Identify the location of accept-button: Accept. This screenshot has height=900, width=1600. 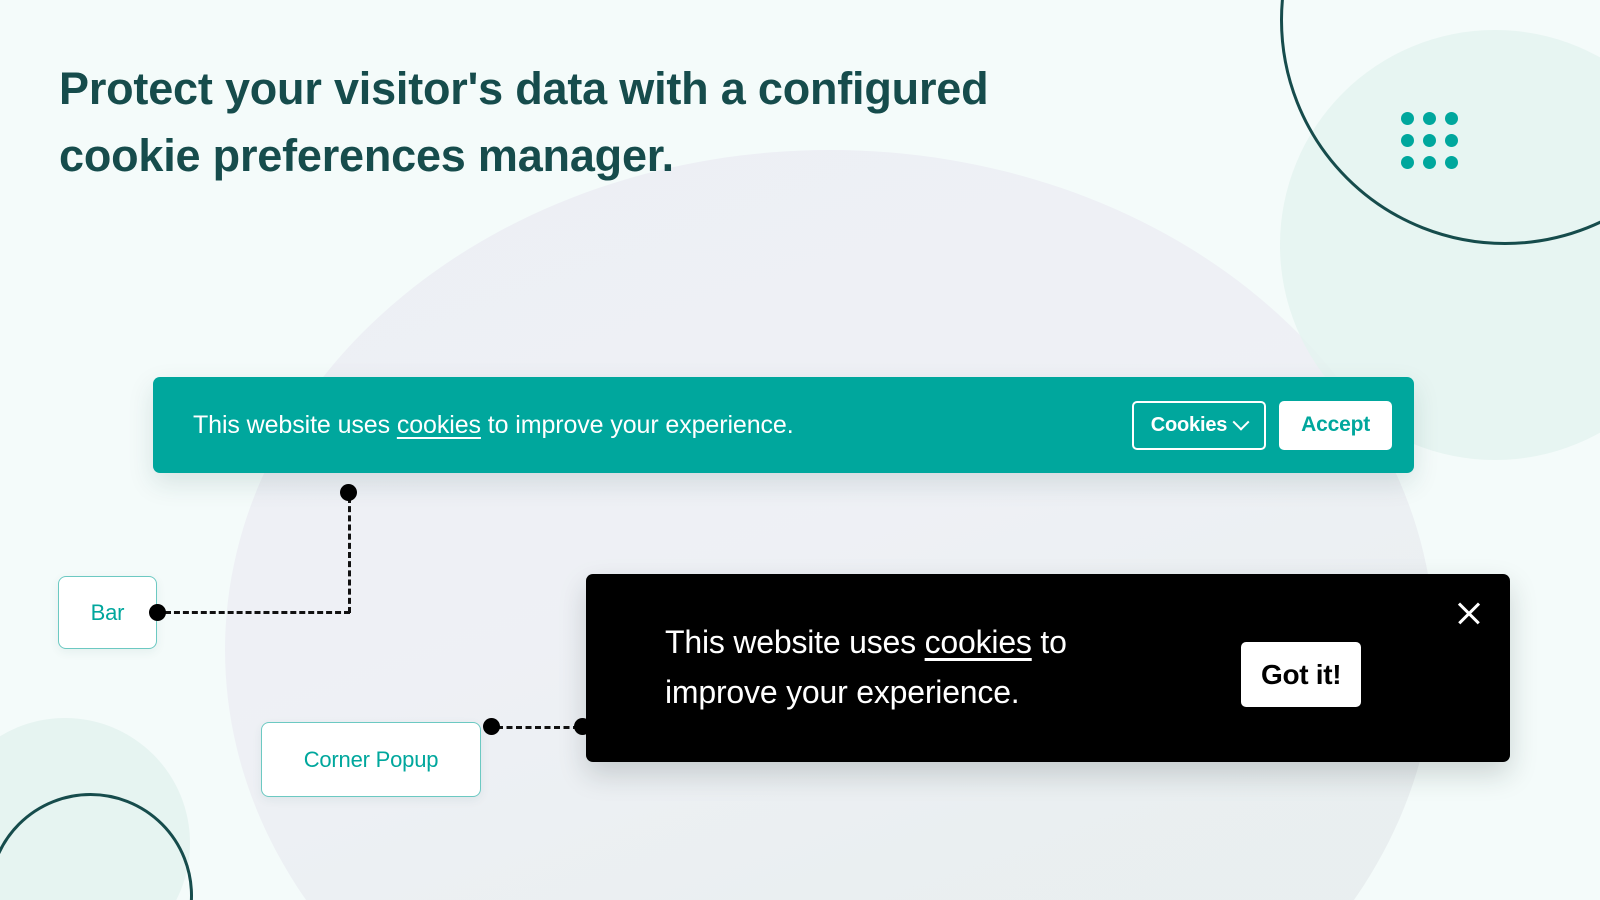
(1335, 425).